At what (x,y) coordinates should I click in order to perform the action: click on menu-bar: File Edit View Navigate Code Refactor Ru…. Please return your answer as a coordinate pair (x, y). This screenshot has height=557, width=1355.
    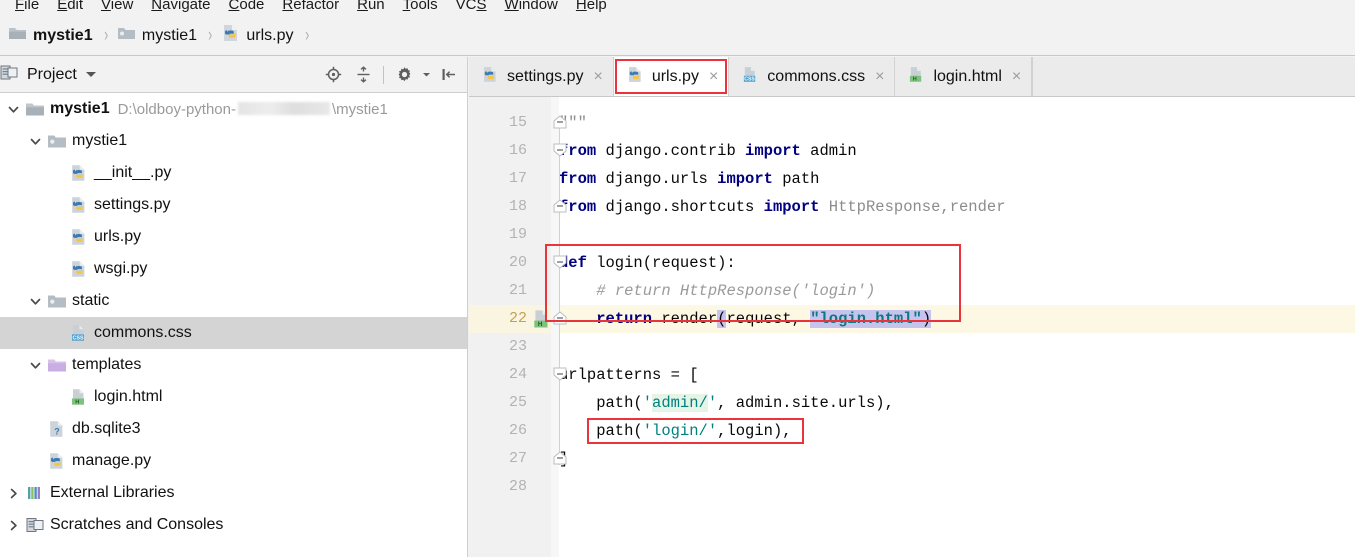
    Looking at the image, I should click on (677, 8).